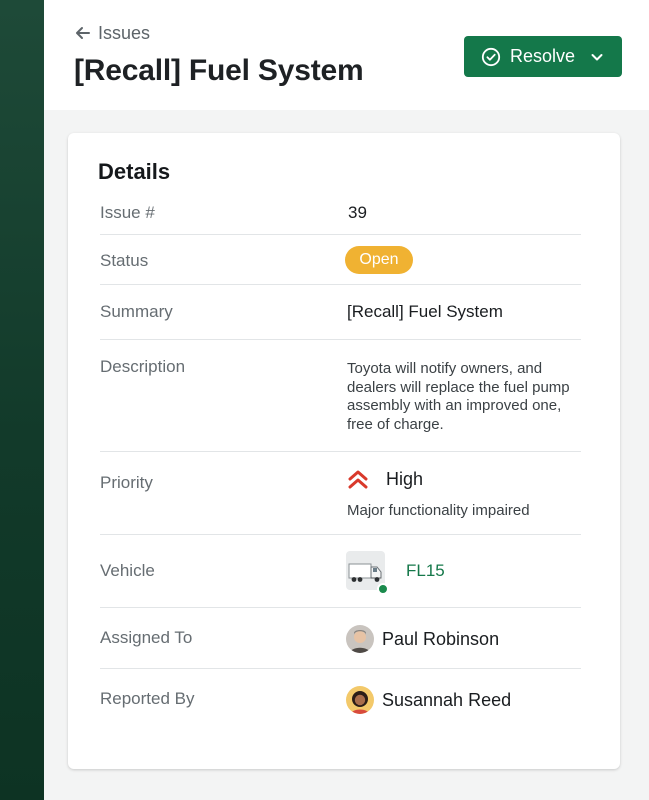 The height and width of the screenshot is (800, 649). Describe the element at coordinates (358, 479) in the screenshot. I see `double-chevron-up-icon` at that location.